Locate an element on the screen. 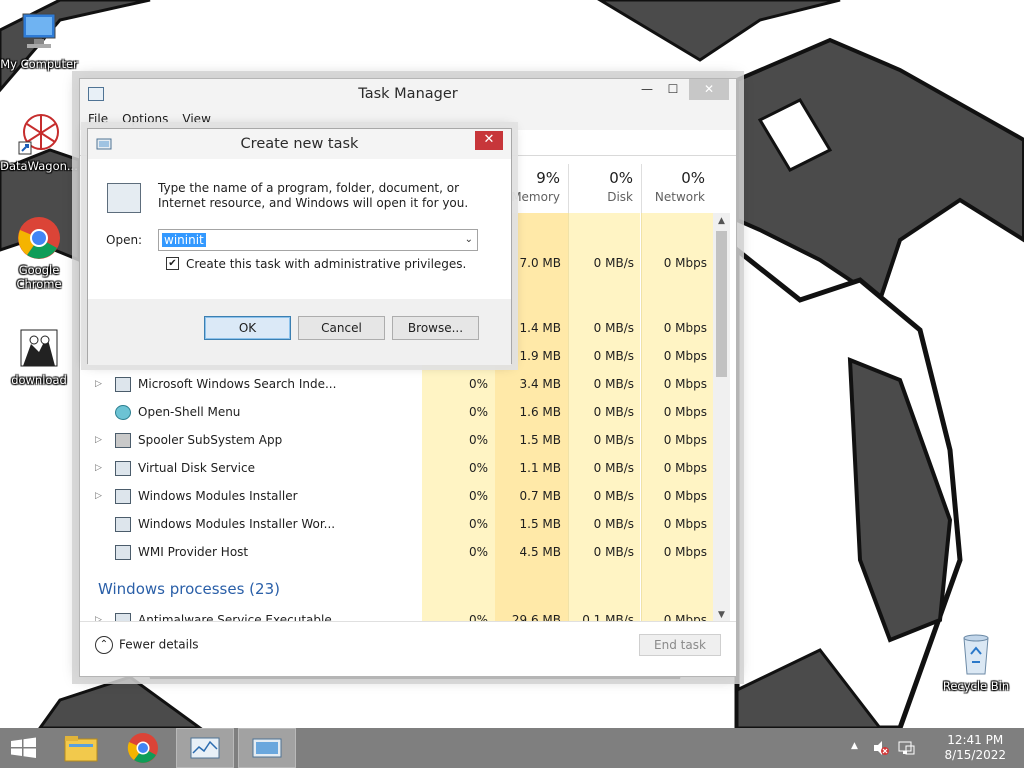 This screenshot has height=768, width=1024. taskbar-create-new-task is located at coordinates (267, 748).